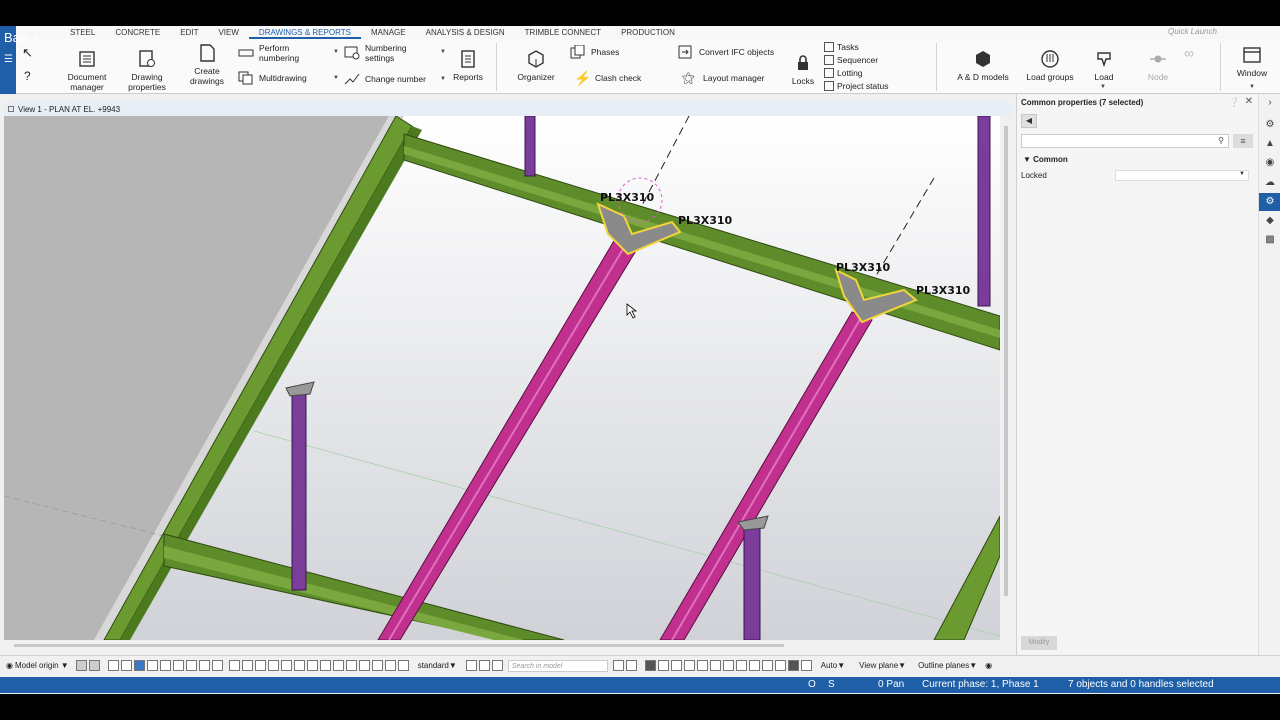 This screenshot has width=1280, height=720. Describe the element at coordinates (648, 32) in the screenshot. I see `tab-production: PRODUCTION` at that location.